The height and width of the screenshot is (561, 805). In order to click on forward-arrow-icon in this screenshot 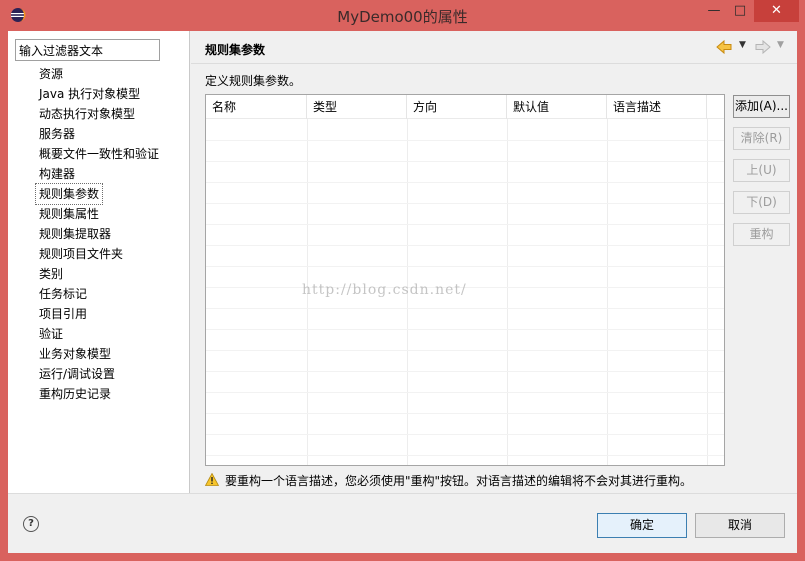, I will do `click(763, 47)`.